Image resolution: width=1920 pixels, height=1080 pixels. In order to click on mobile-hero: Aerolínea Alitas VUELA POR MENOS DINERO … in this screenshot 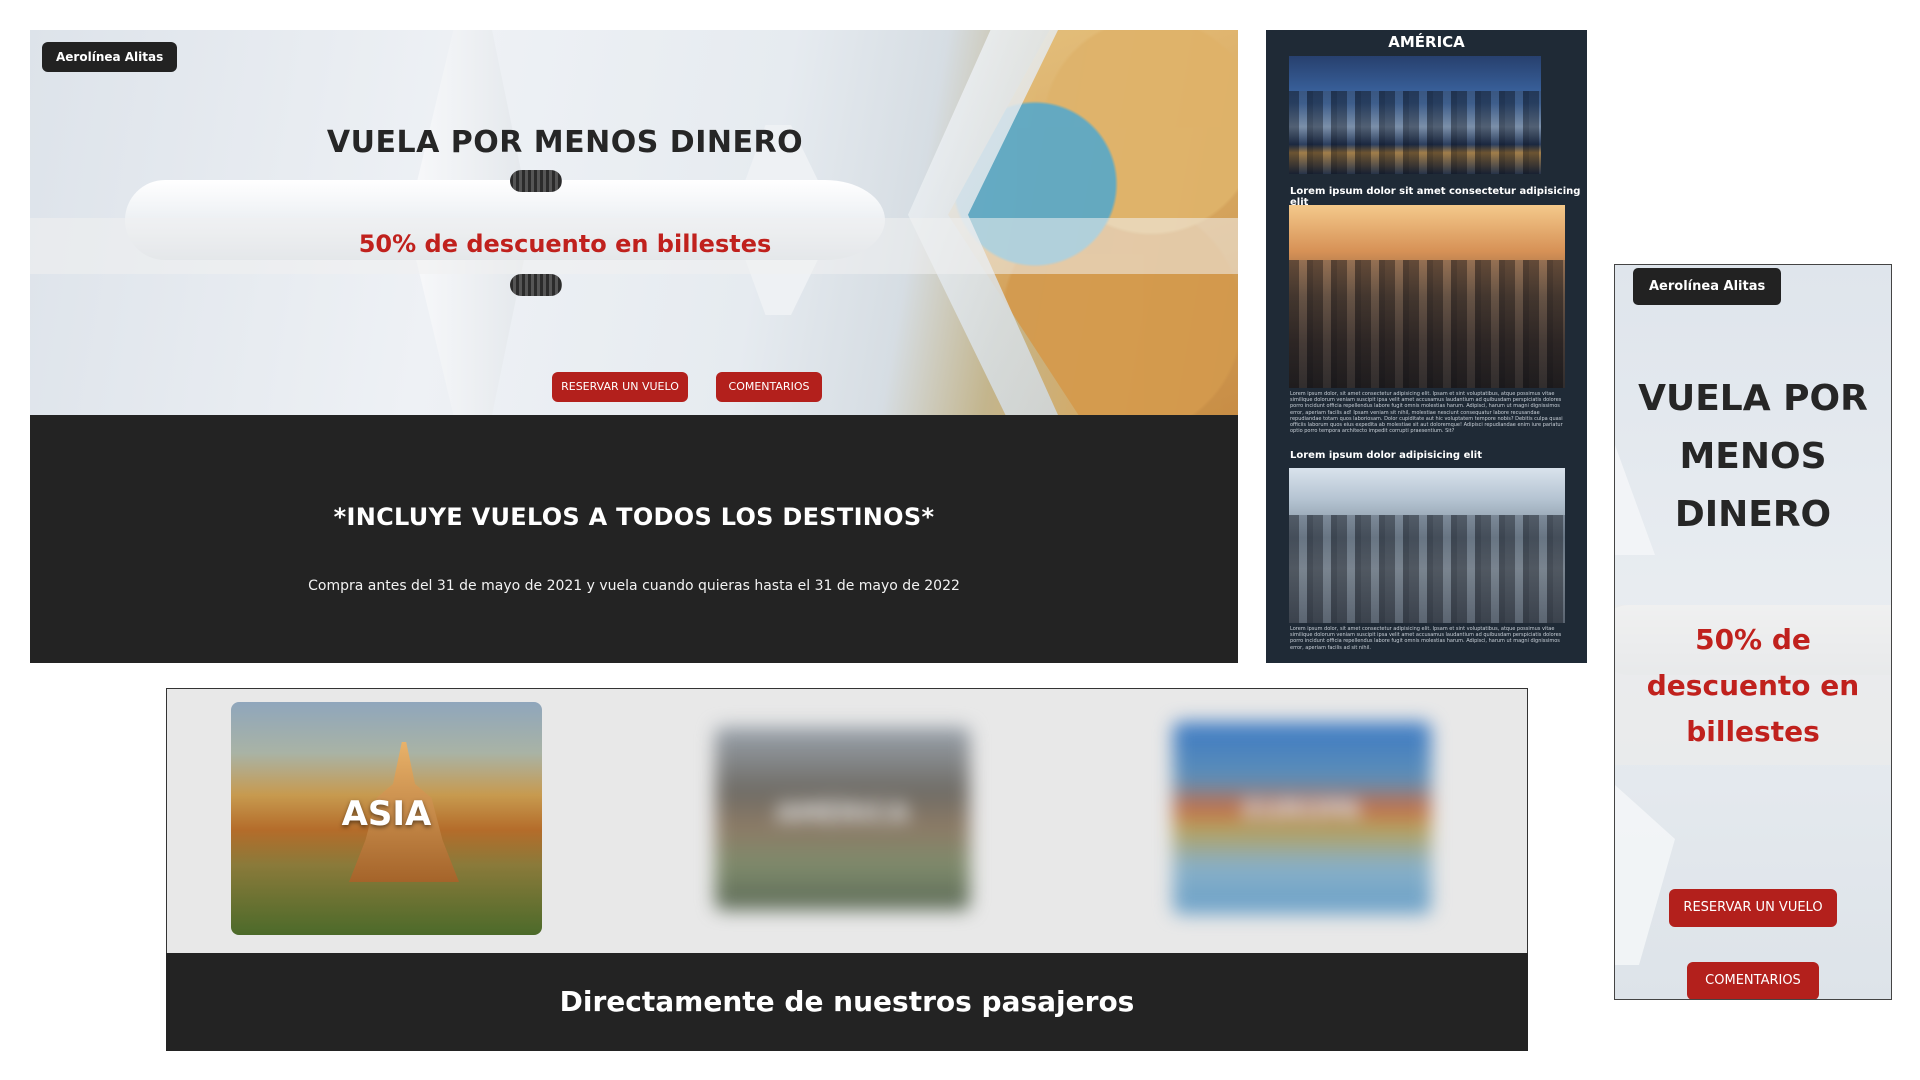, I will do `click(1753, 632)`.